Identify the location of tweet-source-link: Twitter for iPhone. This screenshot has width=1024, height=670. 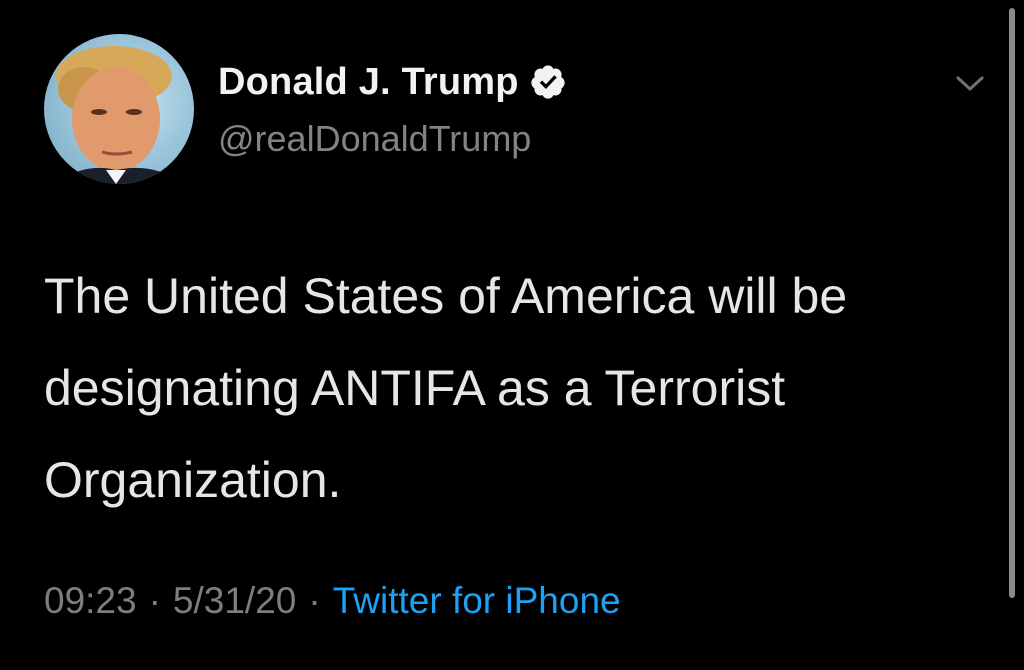
(477, 601).